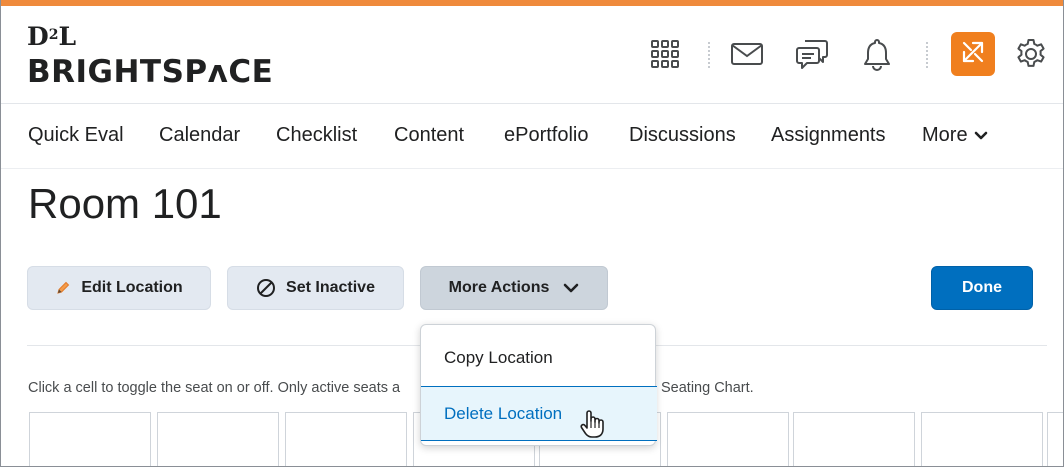 The width and height of the screenshot is (1064, 468). What do you see at coordinates (150, 72) in the screenshot?
I see `brightspace-logo: BRIGHTSPʌCE` at bounding box center [150, 72].